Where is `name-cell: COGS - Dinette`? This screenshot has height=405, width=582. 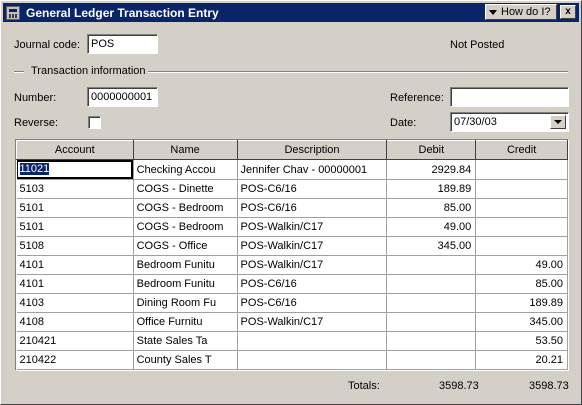
name-cell: COGS - Dinette is located at coordinates (185, 189).